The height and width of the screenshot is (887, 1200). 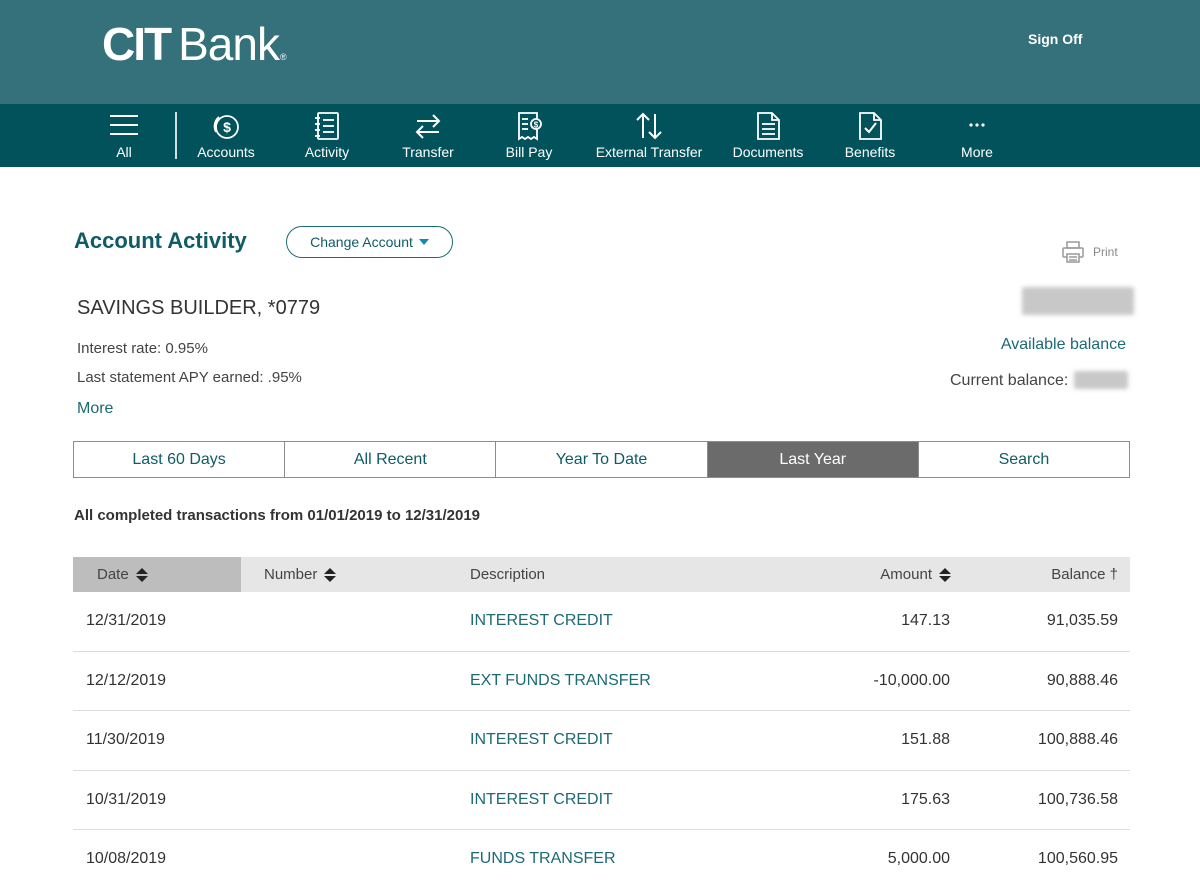 I want to click on top-header: CIT Bank ® Sign Off, so click(x=600, y=52).